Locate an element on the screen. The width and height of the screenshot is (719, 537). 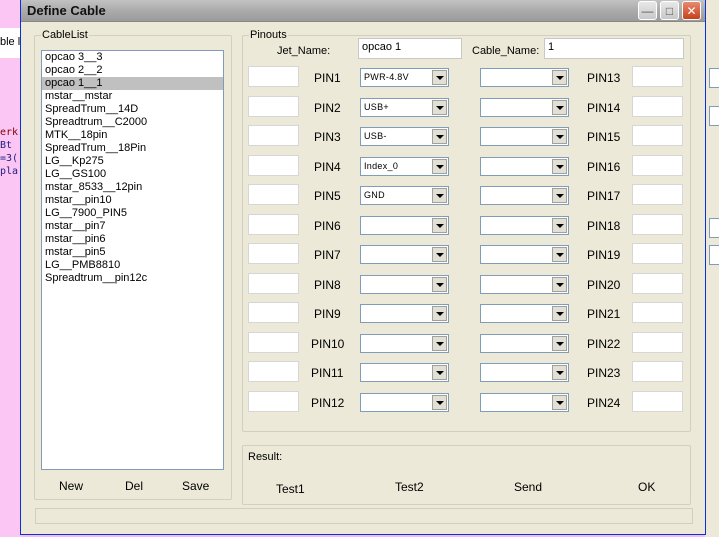
send-button: Send is located at coordinates (528, 487).